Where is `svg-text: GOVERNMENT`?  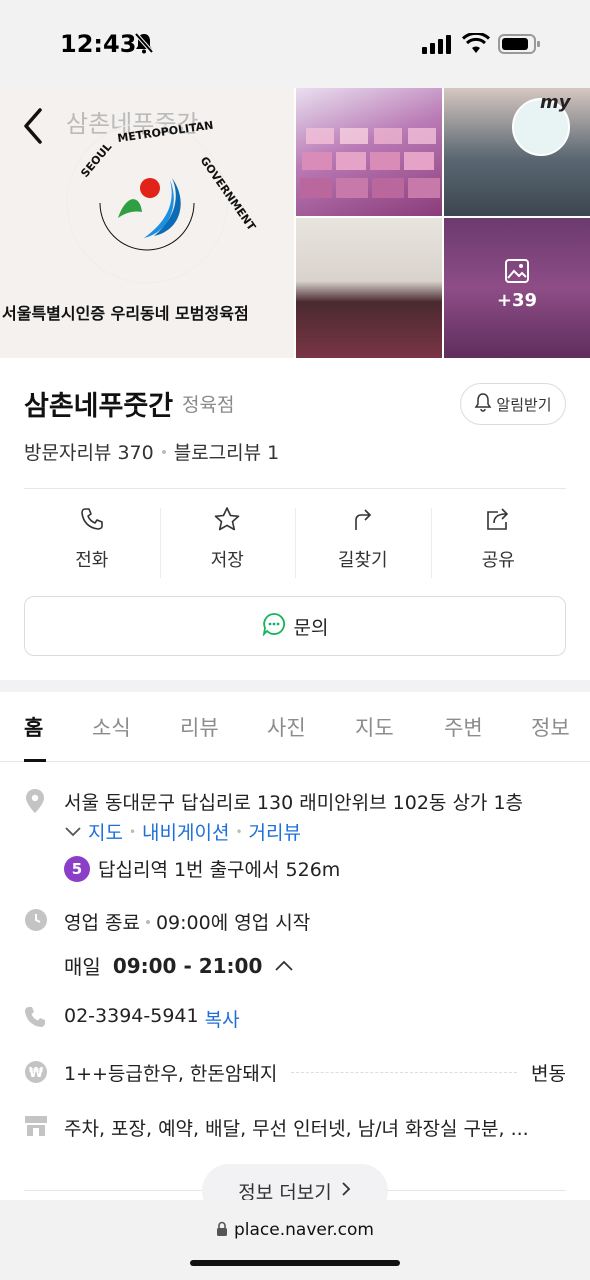
svg-text: GOVERNMENT is located at coordinates (228, 193).